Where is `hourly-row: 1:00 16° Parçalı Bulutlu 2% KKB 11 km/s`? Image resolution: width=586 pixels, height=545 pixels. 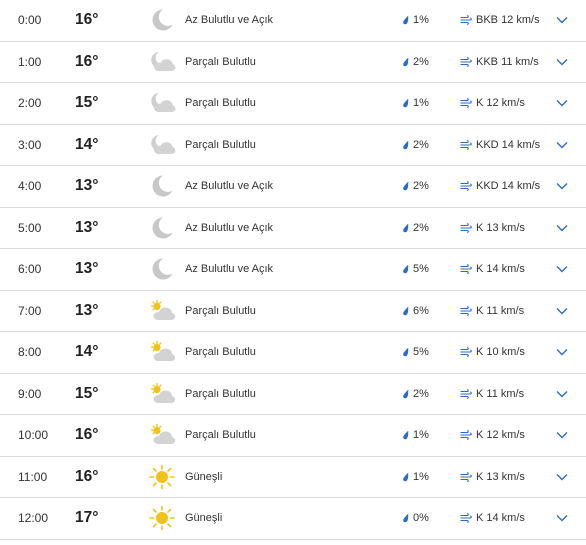
hourly-row: 1:00 16° Parçalı Bulutlu 2% KKB 11 km/s is located at coordinates (293, 62).